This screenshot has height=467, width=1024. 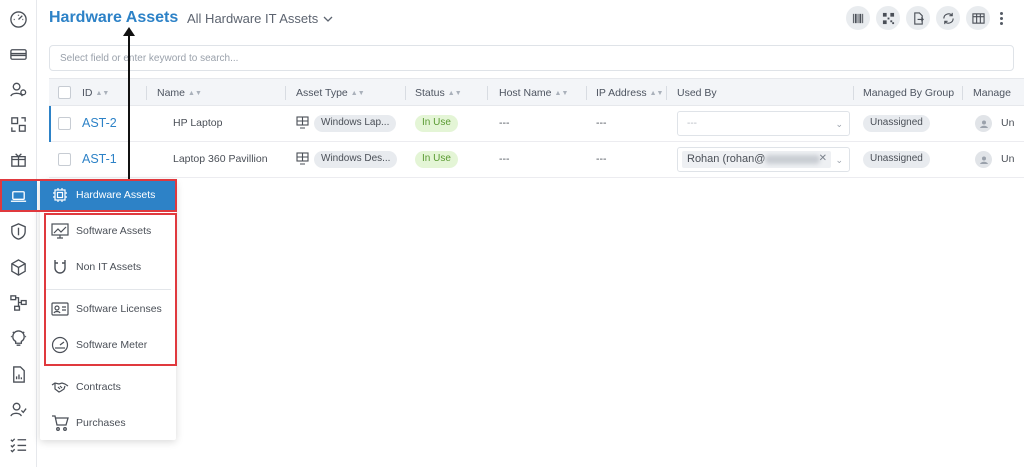 I want to click on annotation-highlight-submenu, so click(x=110, y=289).